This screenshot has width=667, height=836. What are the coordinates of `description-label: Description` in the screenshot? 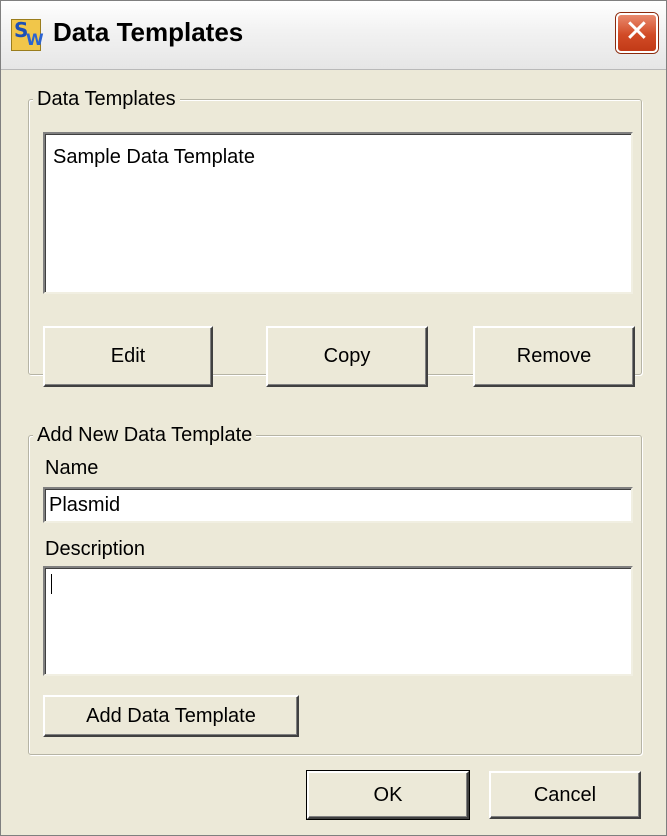 It's located at (95, 549).